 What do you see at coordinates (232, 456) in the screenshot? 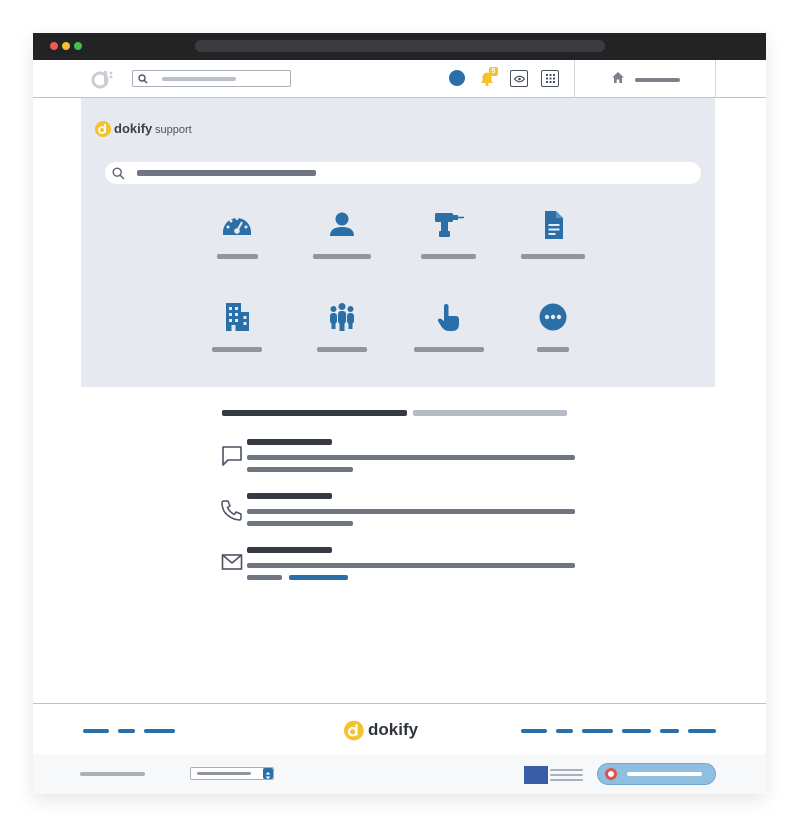
I see `chat-icon` at bounding box center [232, 456].